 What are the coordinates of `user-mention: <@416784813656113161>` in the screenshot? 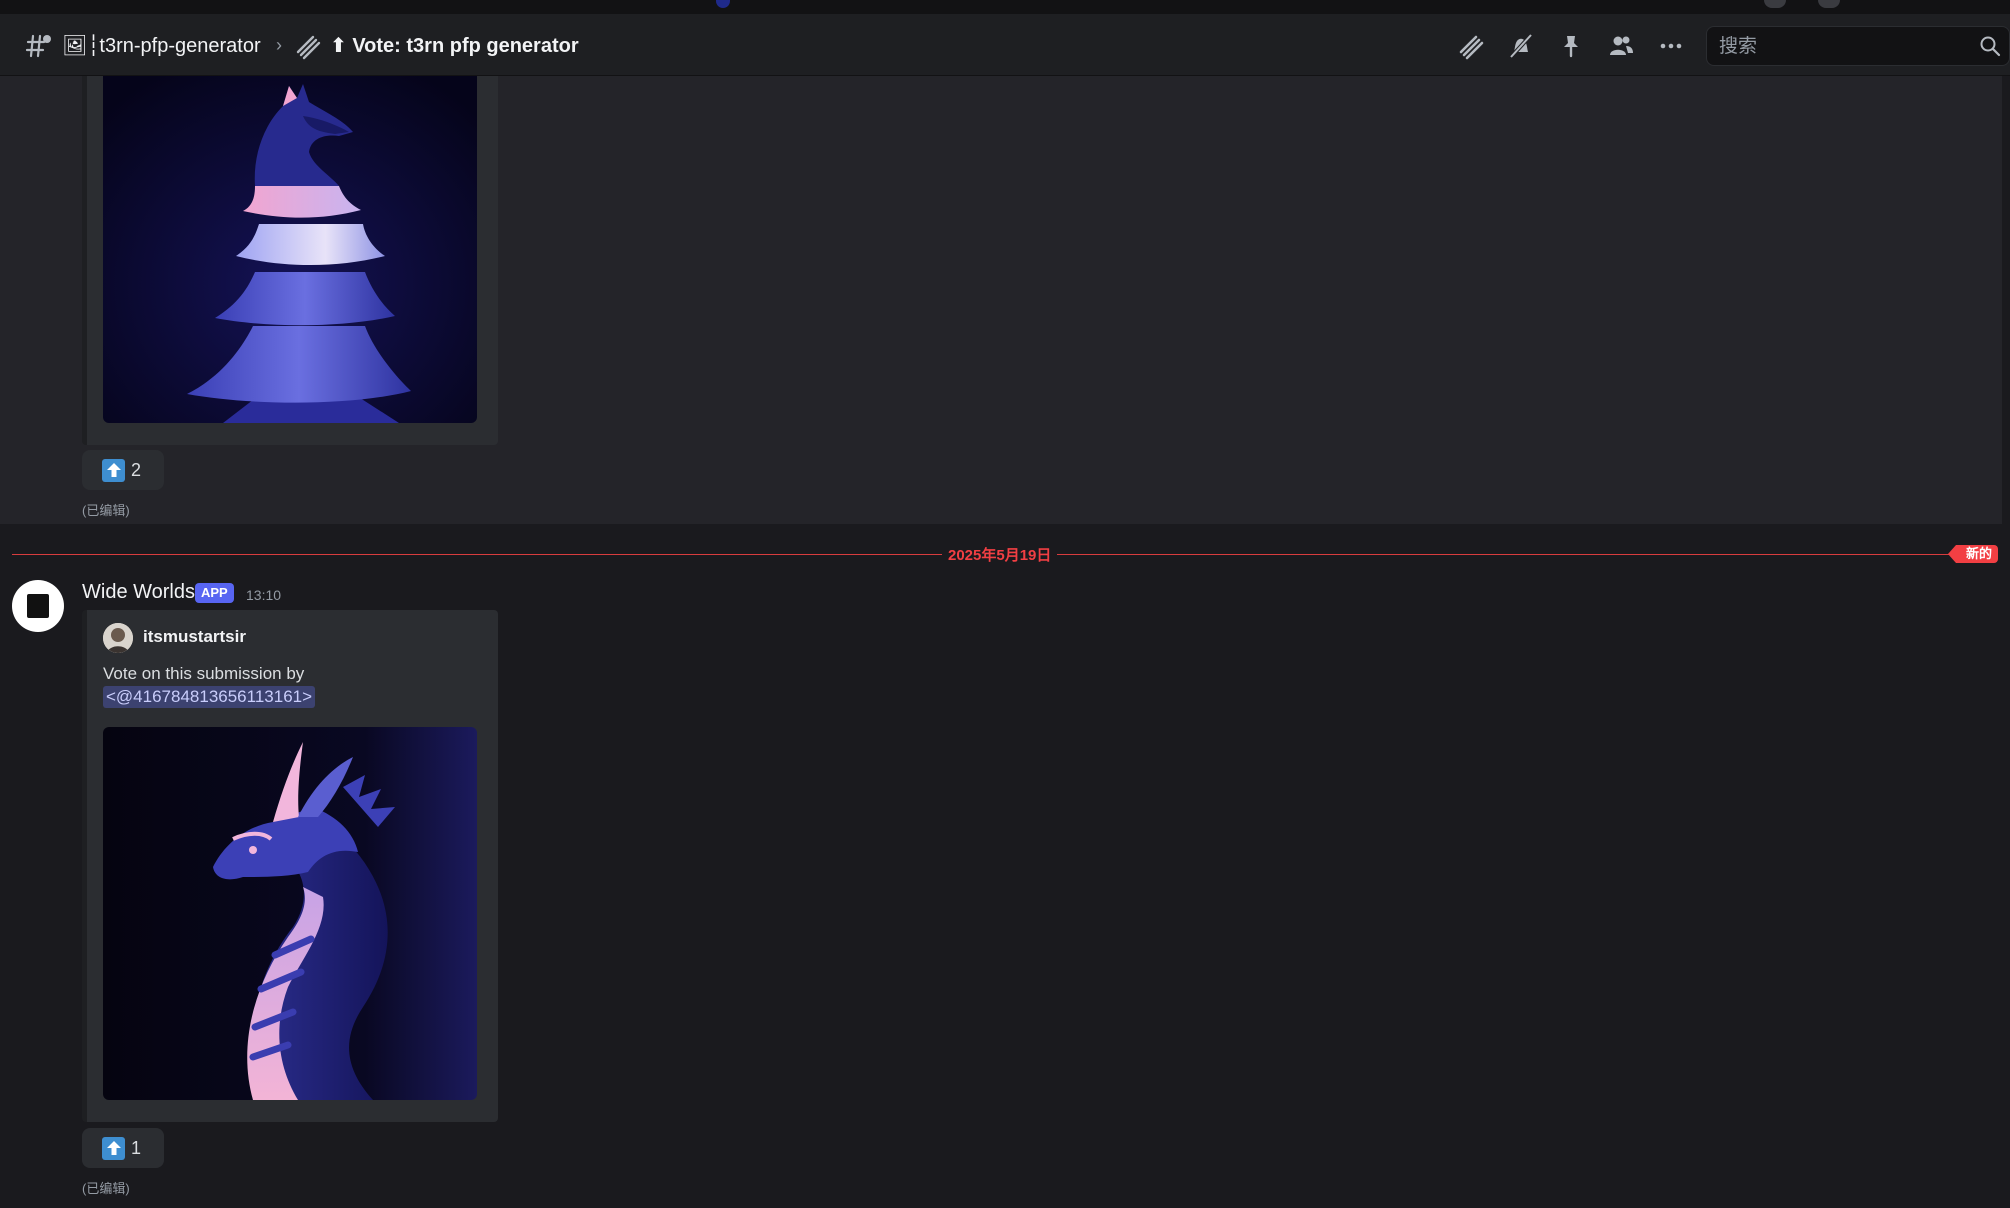 It's located at (209, 697).